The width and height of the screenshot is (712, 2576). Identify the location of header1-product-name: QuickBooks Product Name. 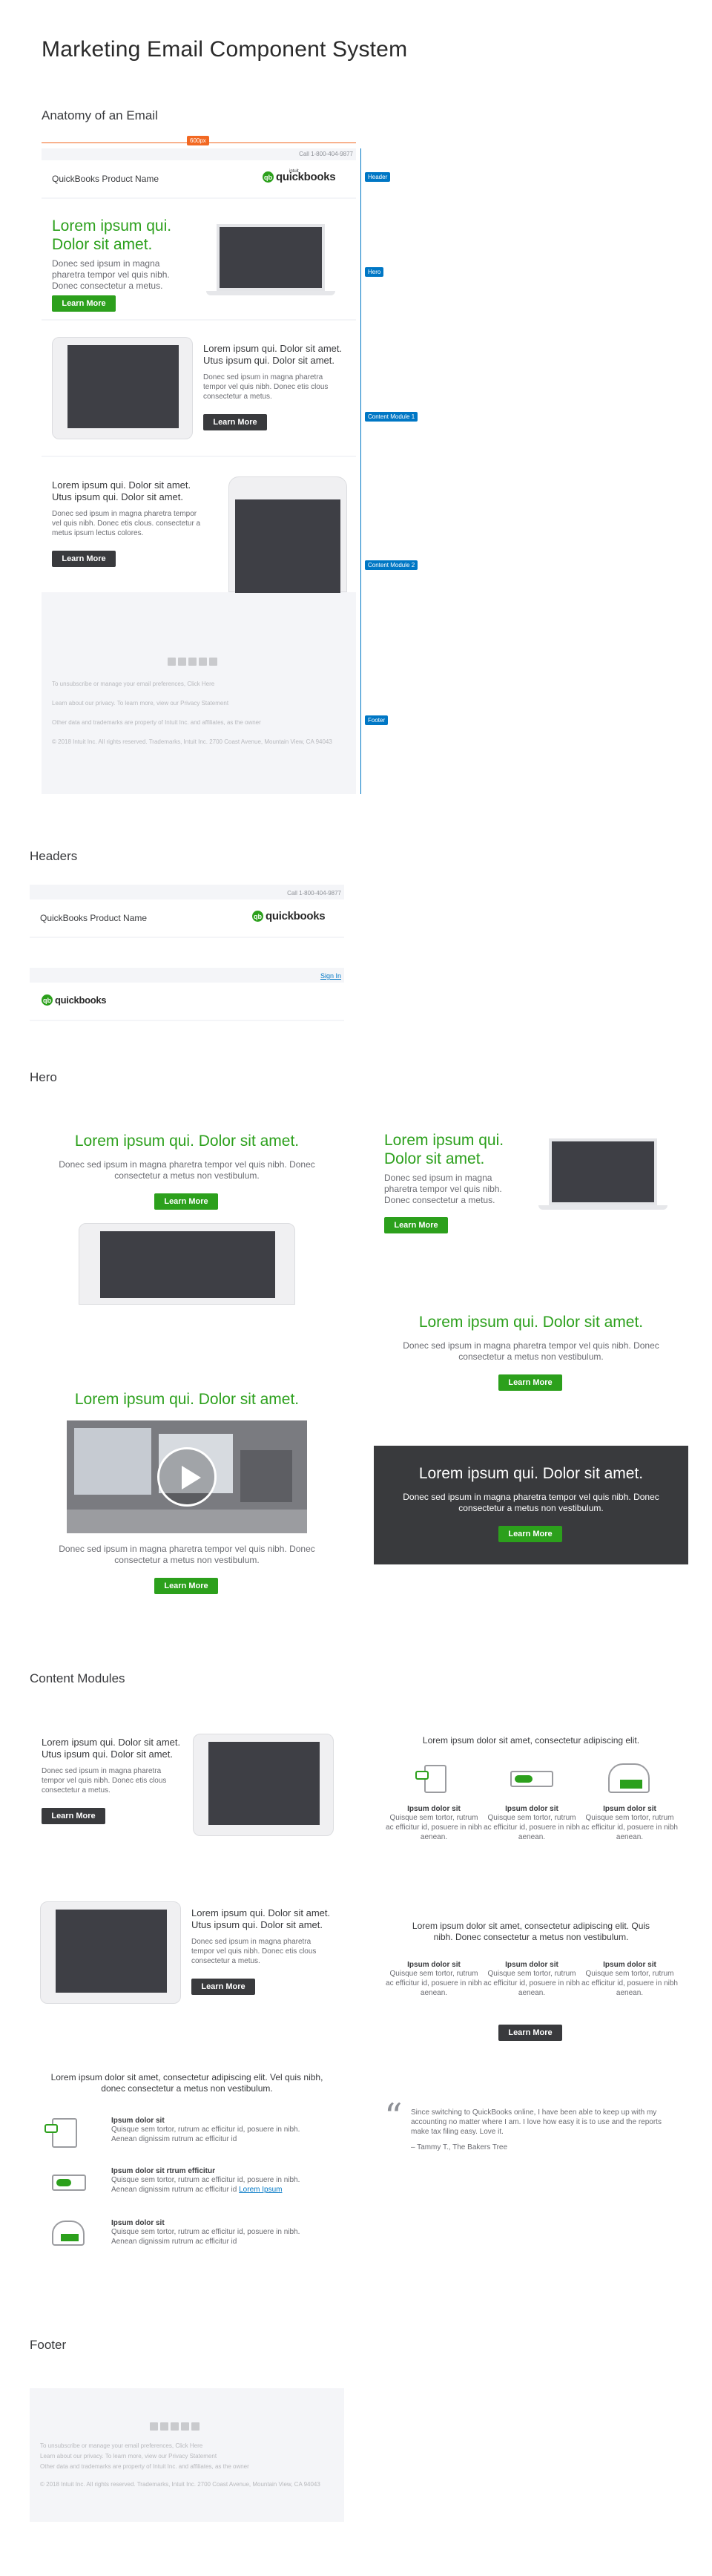
(94, 918).